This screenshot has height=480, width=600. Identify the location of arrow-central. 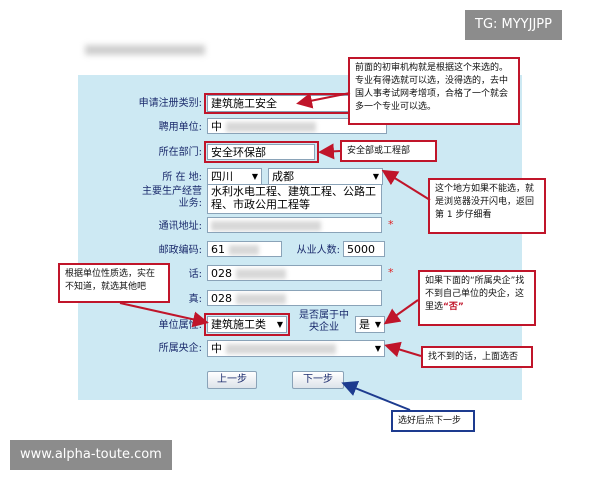
(401, 312).